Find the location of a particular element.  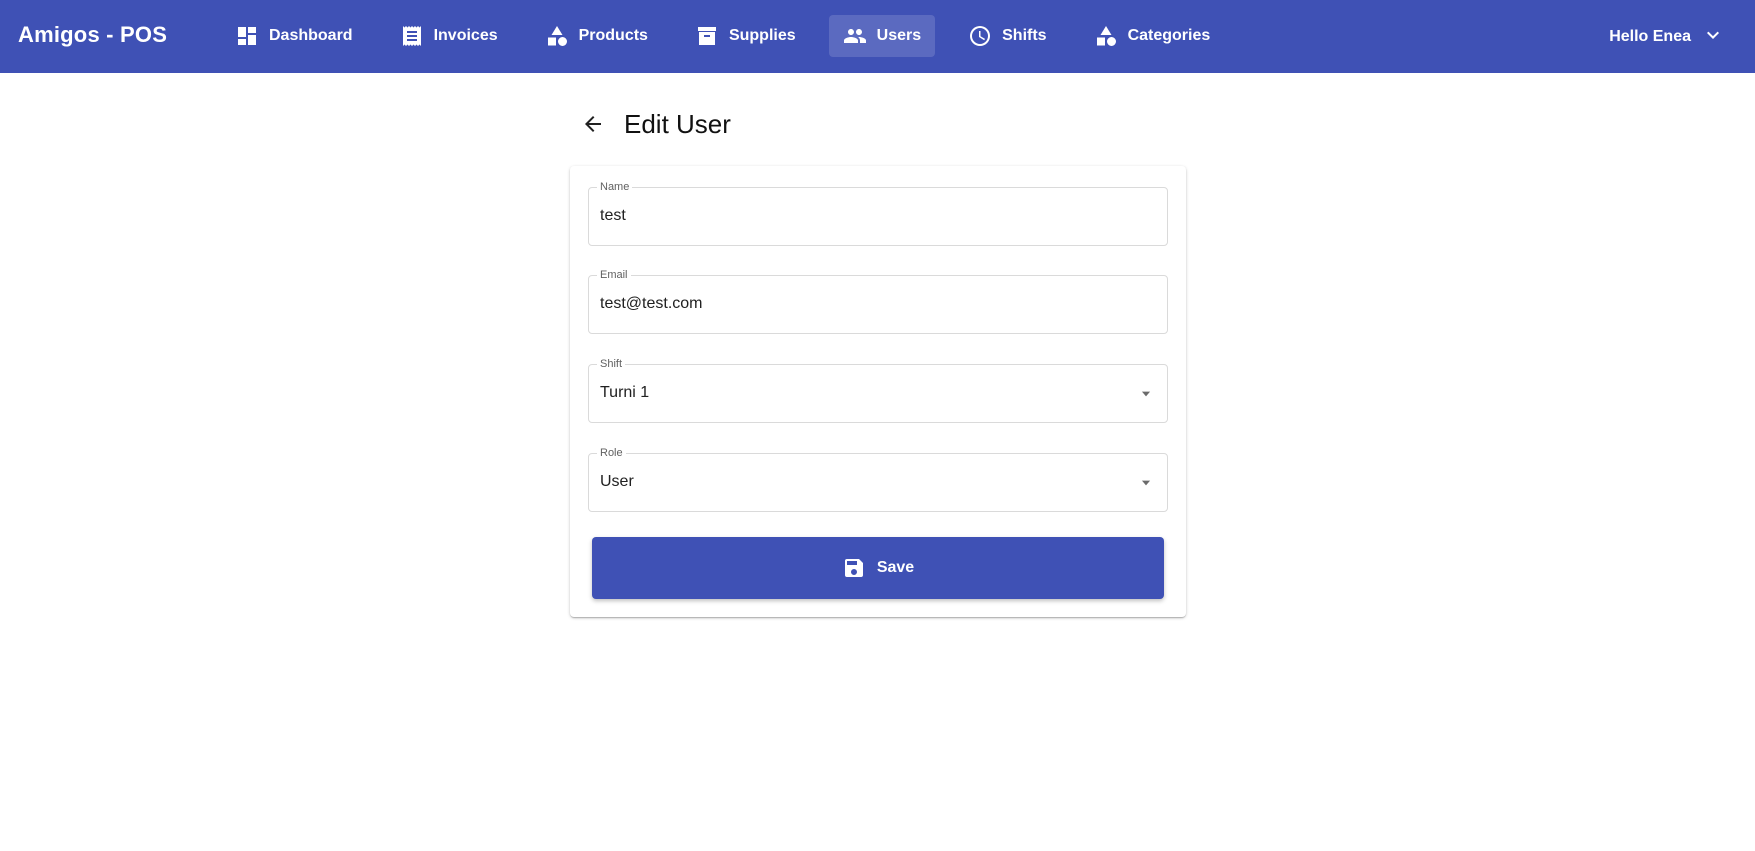

nav-item-label: Supplies is located at coordinates (762, 35).